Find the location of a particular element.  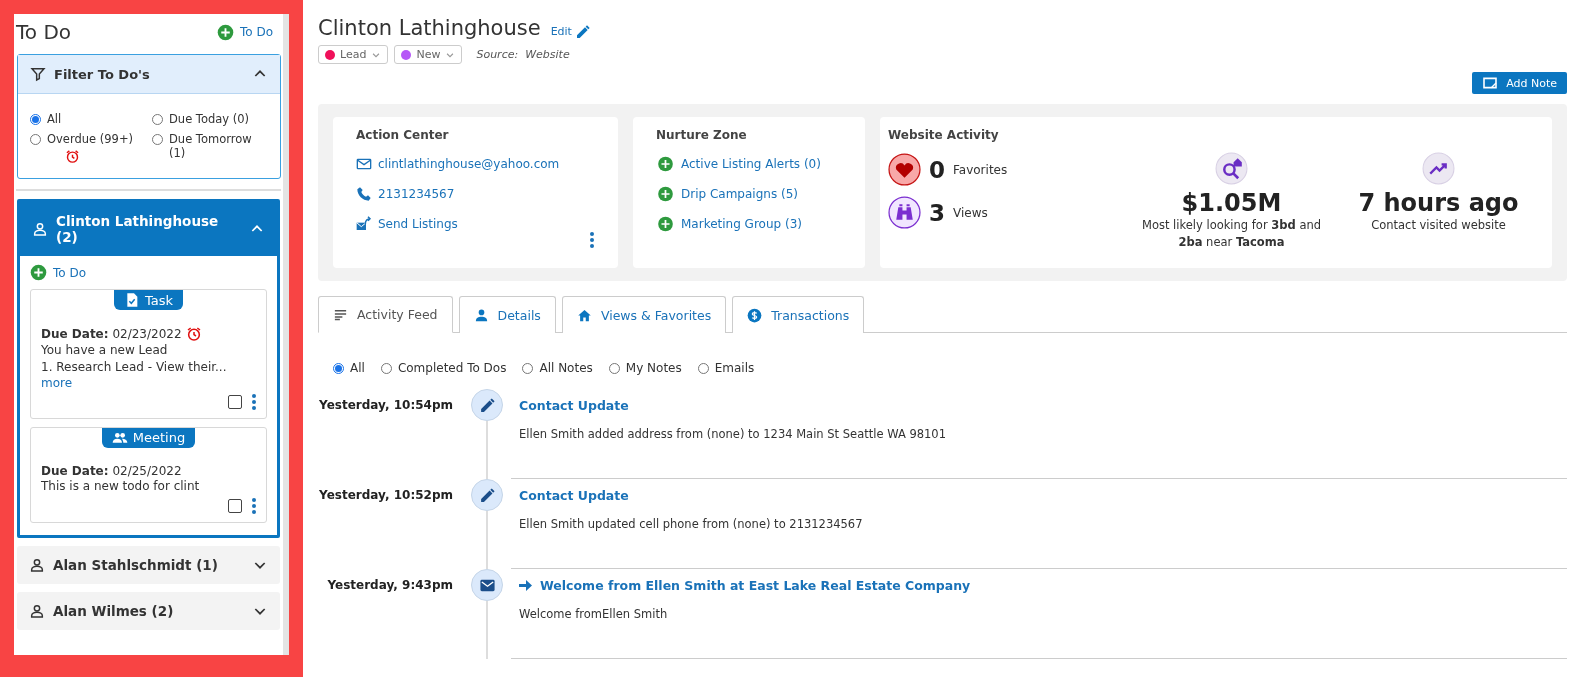

event-description: Ellen Smith added address from (none) to 1234 Main St Seattle WA 98101 is located at coordinates (733, 434).